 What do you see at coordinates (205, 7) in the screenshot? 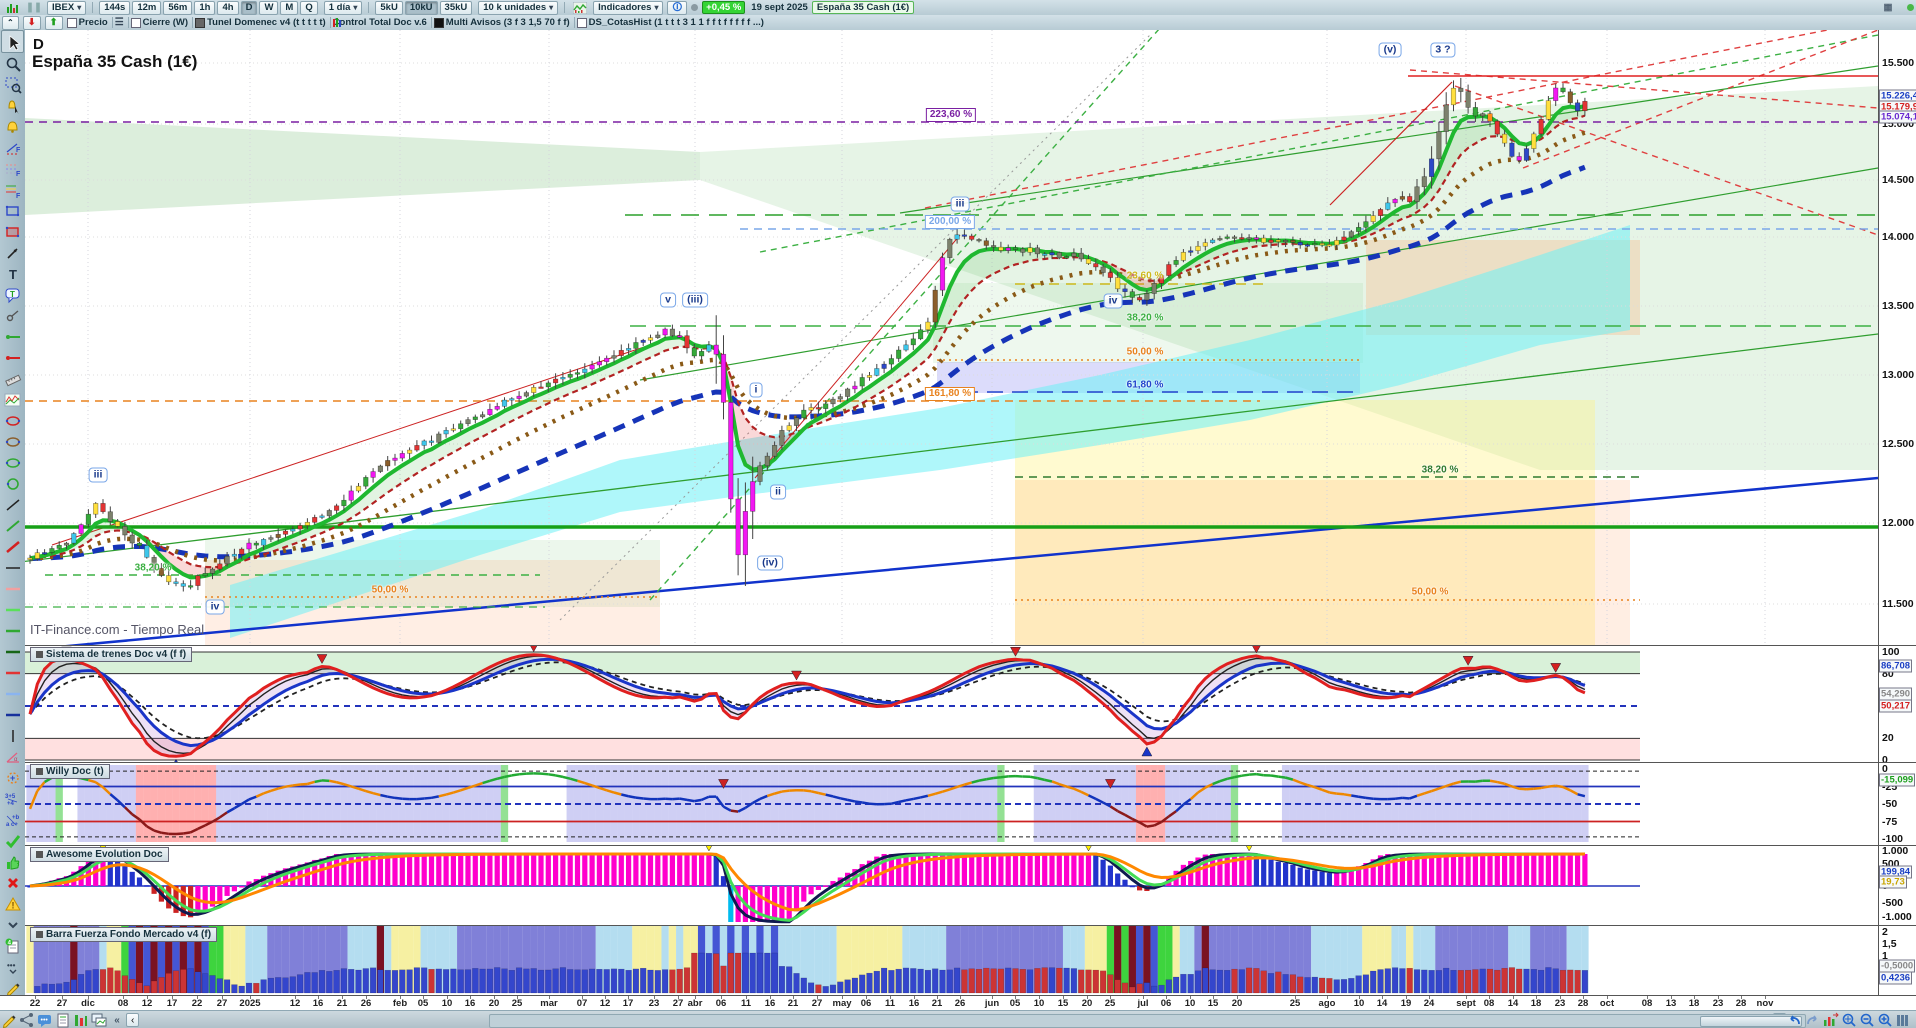
I see `timeframe-button-1h: 1h` at bounding box center [205, 7].